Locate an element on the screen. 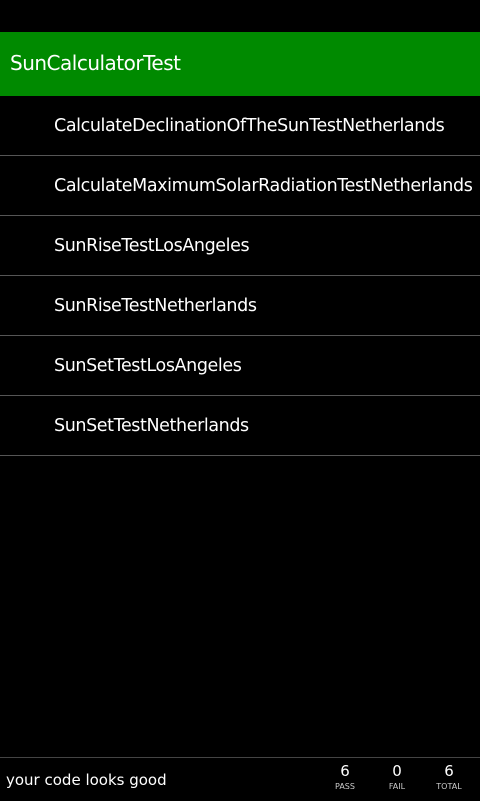 Image resolution: width=480 pixels, height=801 pixels. test-item: SunRiseTestNetherlands is located at coordinates (240, 306).